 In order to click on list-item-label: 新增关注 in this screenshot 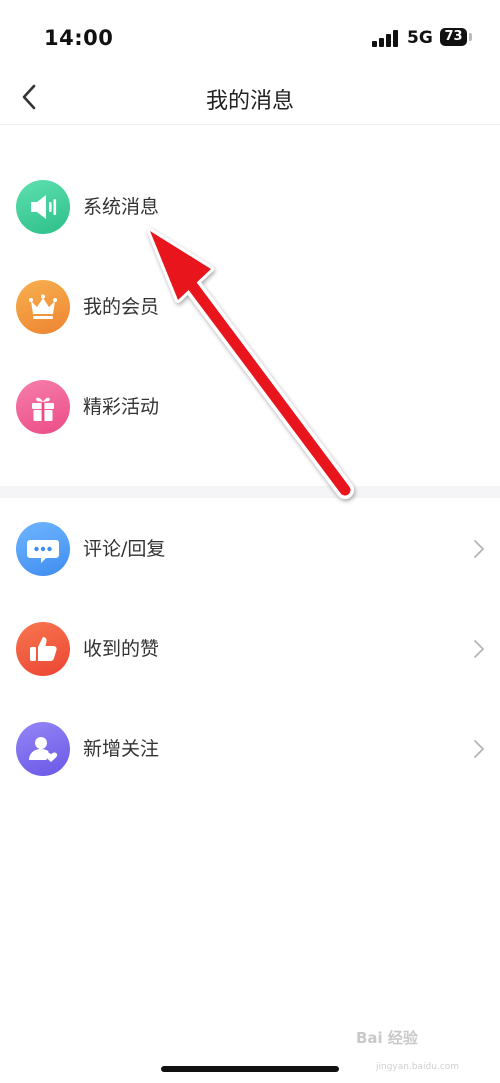, I will do `click(121, 749)`.